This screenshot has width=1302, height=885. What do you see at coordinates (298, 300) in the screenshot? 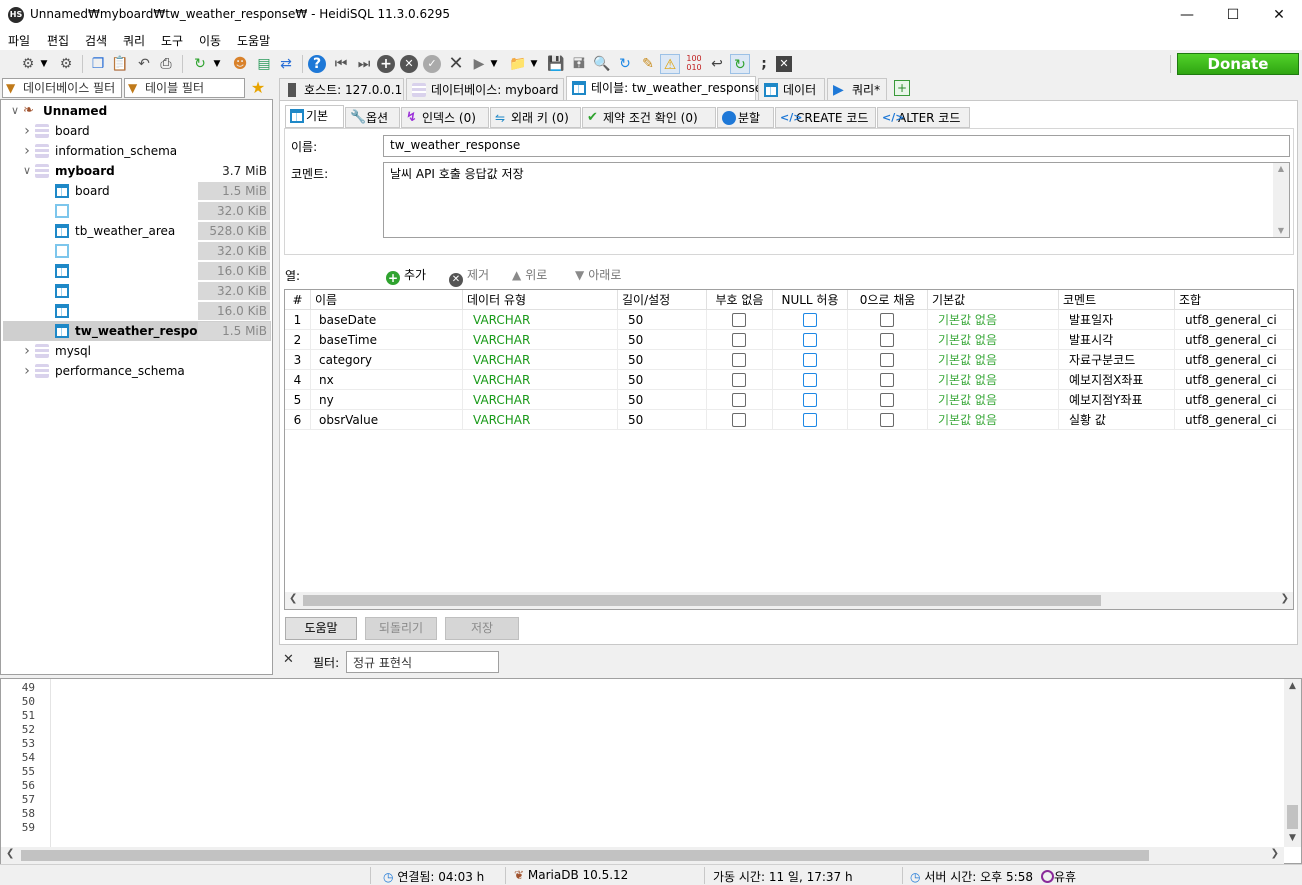
I see `col-header-number: #` at bounding box center [298, 300].